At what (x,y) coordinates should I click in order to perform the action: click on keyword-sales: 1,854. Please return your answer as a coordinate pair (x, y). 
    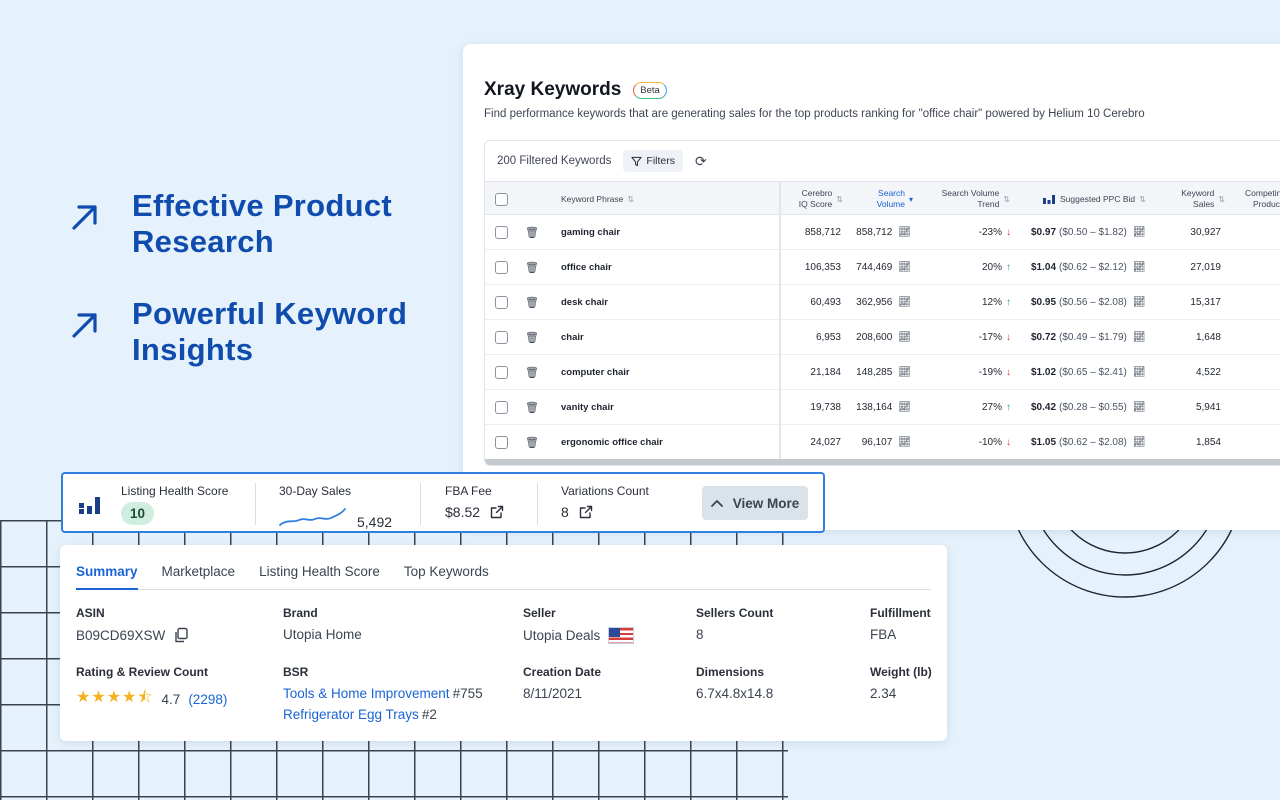
    Looking at the image, I should click on (1208, 442).